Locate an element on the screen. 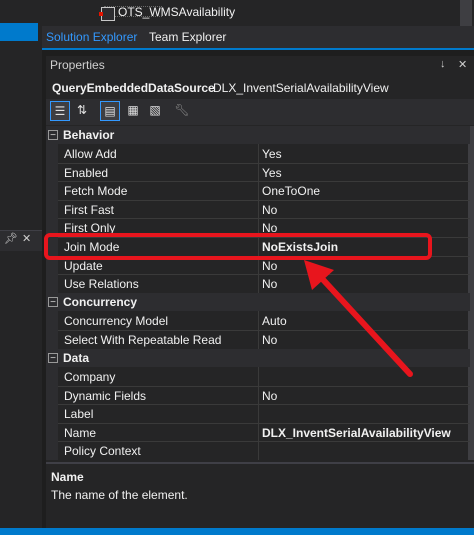 Image resolution: width=474 pixels, height=535 pixels. dataset-icon is located at coordinates (108, 14).